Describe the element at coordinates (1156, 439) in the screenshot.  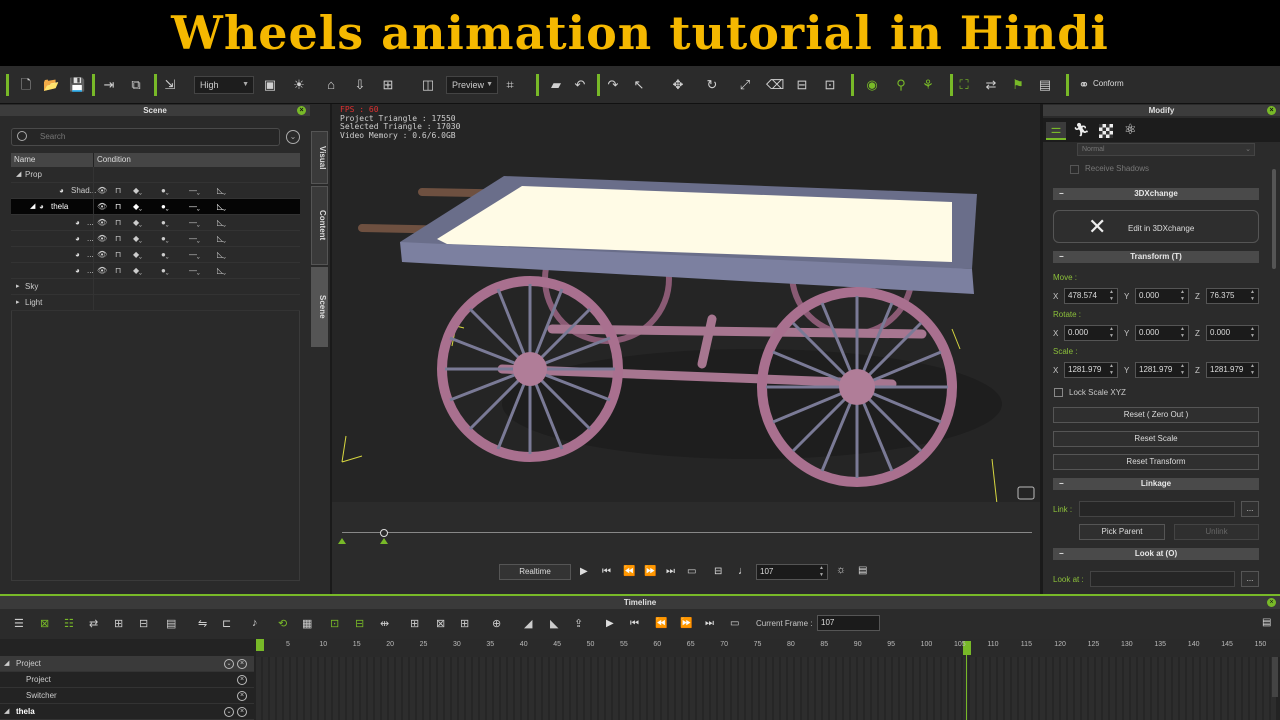
I see `reset-scale-button: Reset Scale` at that location.